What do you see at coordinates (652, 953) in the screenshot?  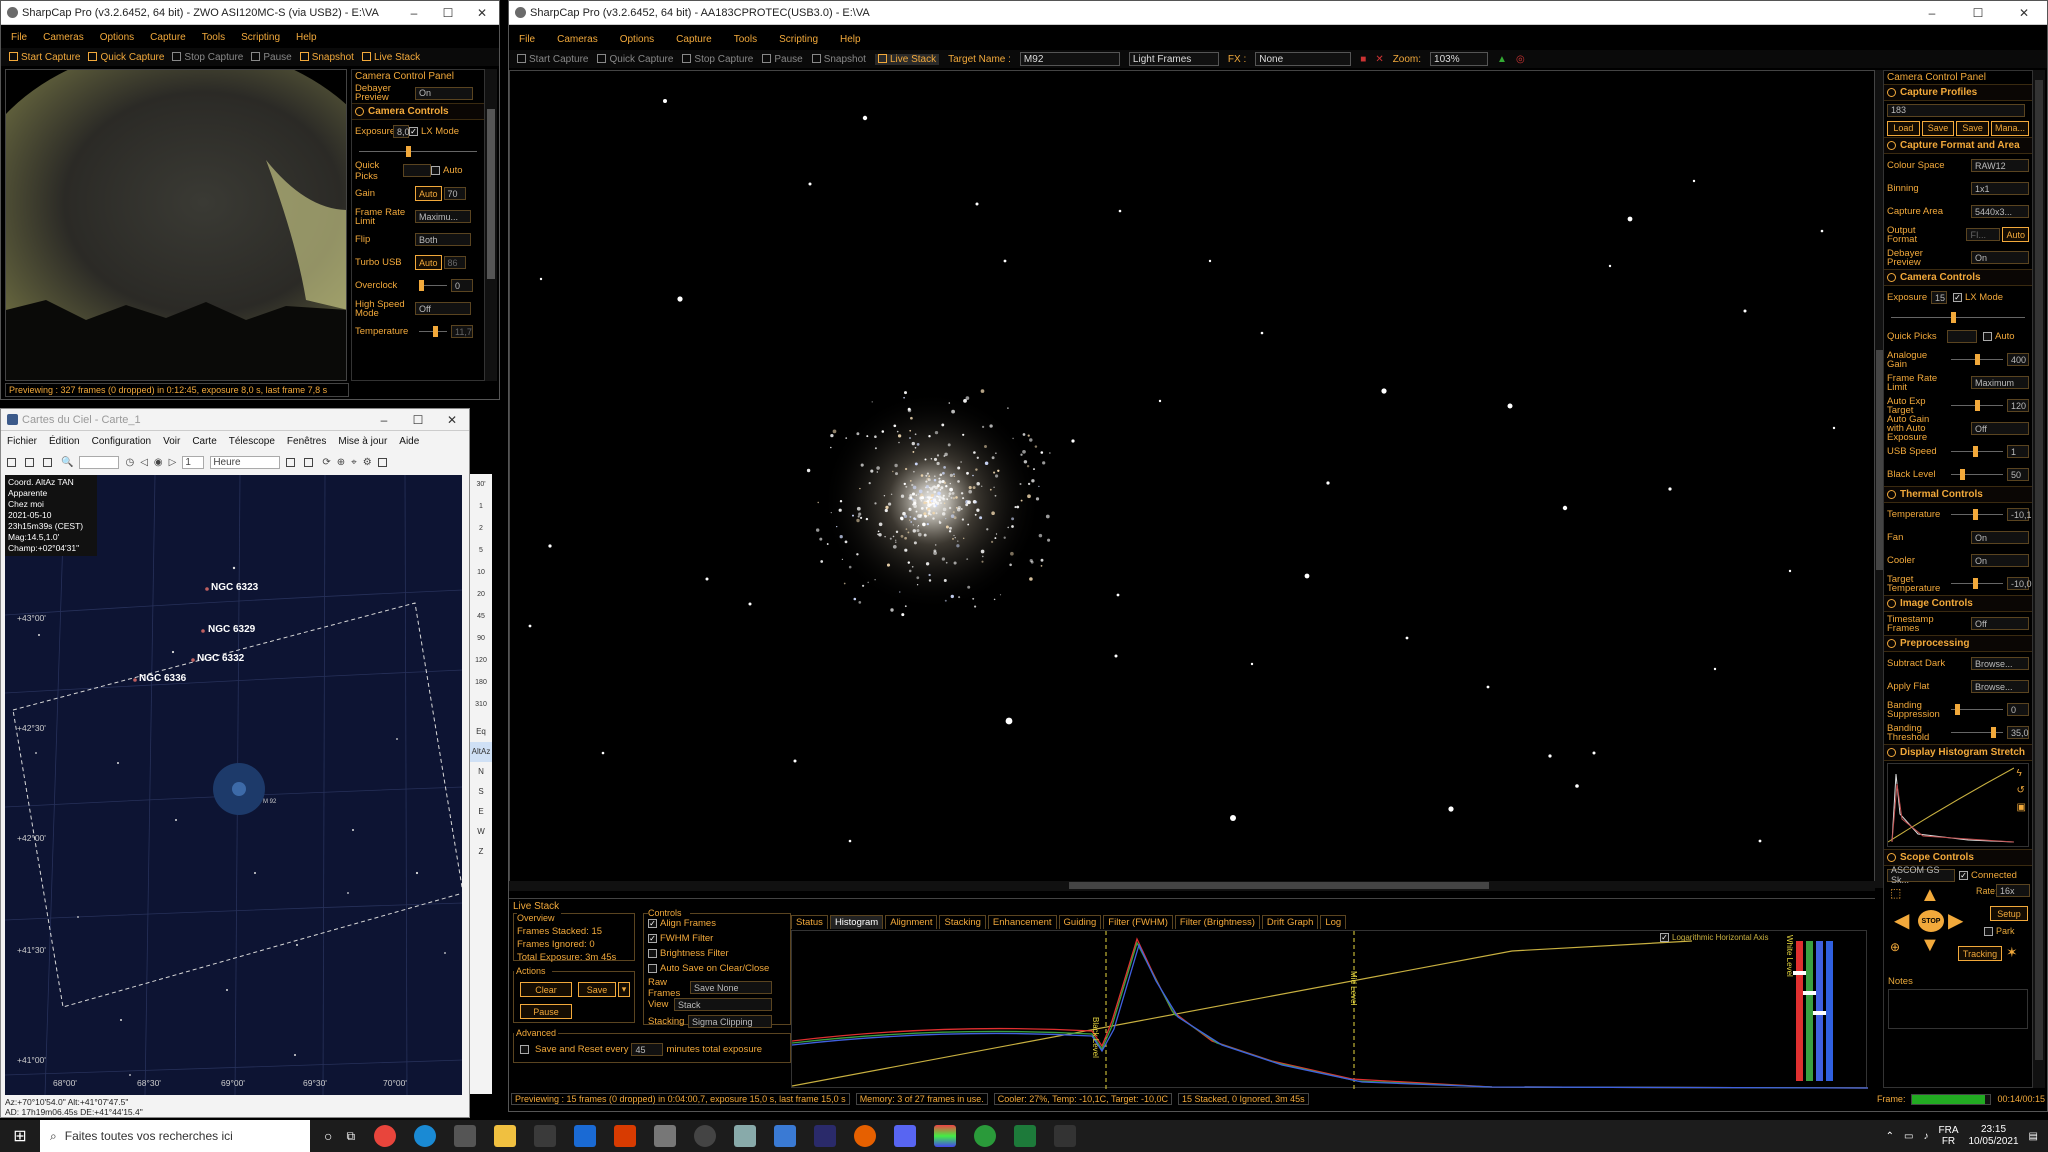 I see `brightness-filter-checkbox` at bounding box center [652, 953].